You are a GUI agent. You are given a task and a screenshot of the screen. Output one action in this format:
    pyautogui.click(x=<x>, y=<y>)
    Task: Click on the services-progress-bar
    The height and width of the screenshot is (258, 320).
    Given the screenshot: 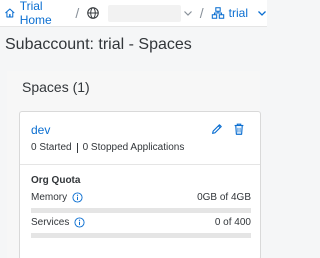 What is the action you would take?
    pyautogui.click(x=141, y=235)
    